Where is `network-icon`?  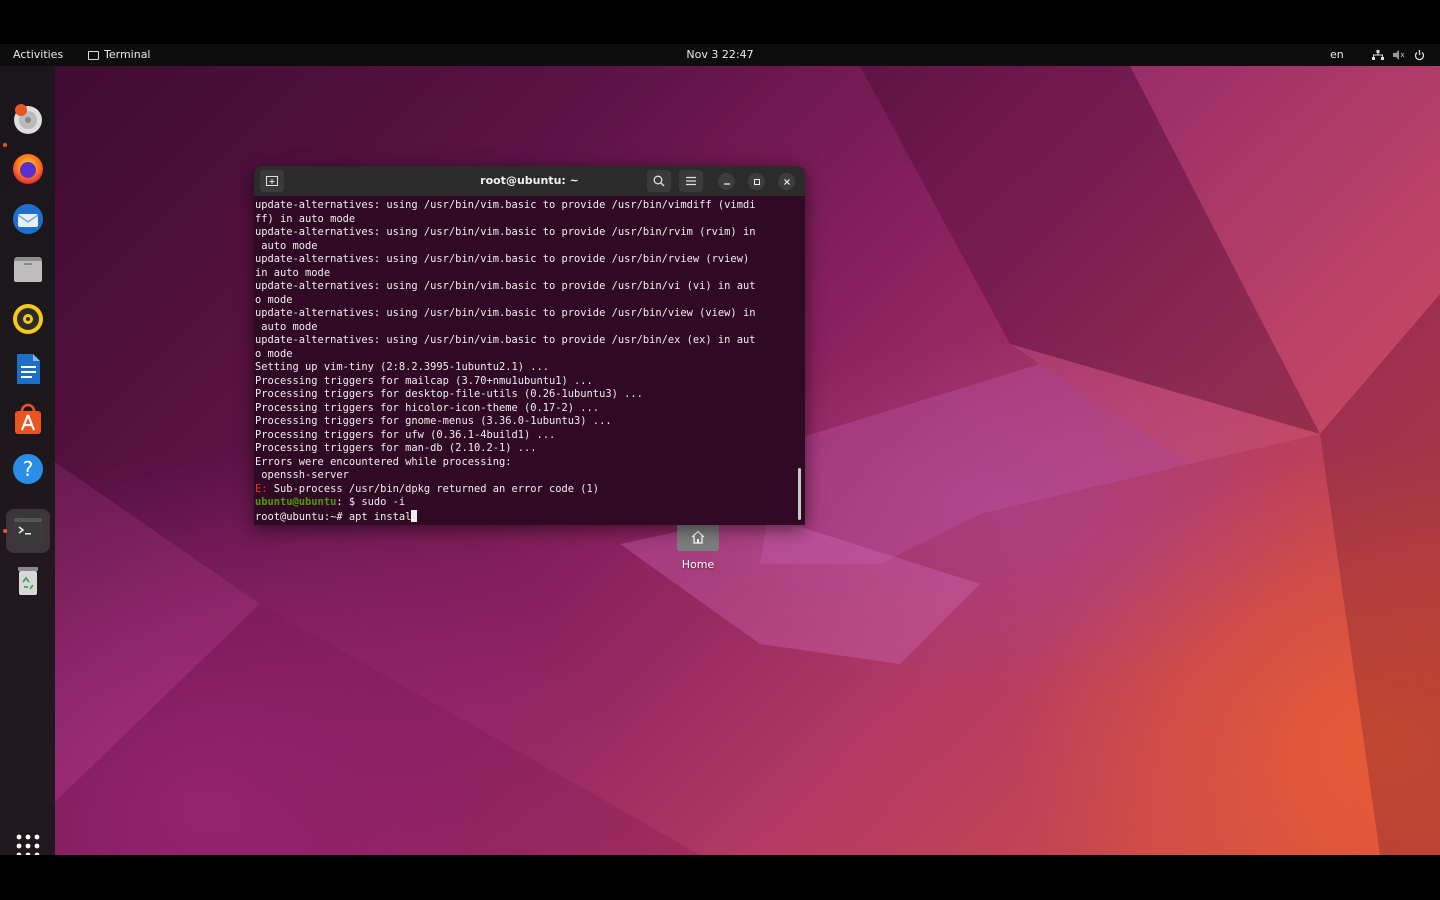
network-icon is located at coordinates (1378, 55).